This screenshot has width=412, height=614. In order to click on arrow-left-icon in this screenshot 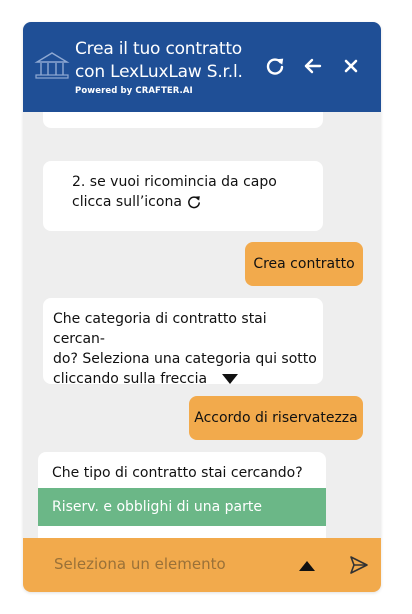, I will do `click(313, 66)`.